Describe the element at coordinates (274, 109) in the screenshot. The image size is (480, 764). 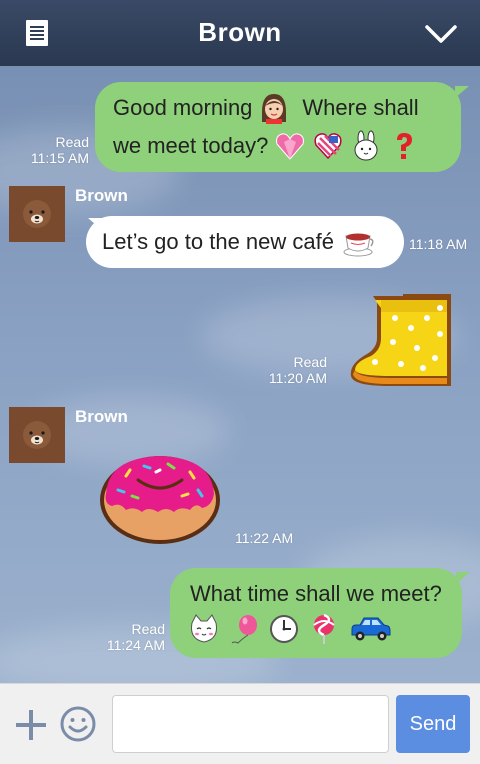
I see `girl-face-icon` at that location.